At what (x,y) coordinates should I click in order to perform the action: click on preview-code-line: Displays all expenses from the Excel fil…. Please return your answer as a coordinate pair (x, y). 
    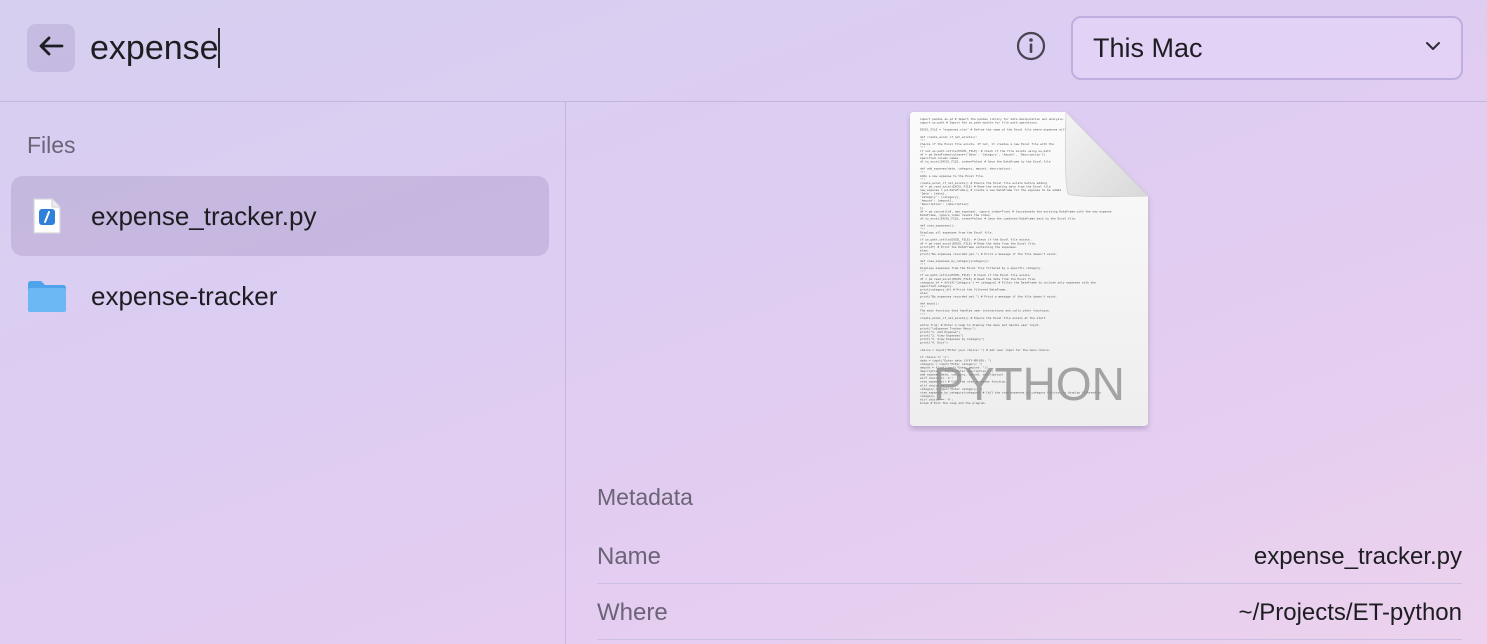
    Looking at the image, I should click on (956, 233).